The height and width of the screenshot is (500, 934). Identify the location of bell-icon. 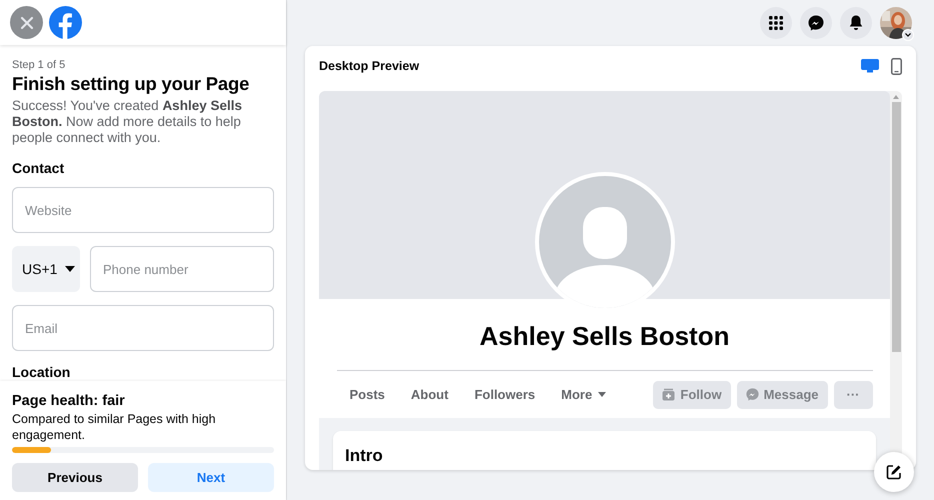
(856, 23).